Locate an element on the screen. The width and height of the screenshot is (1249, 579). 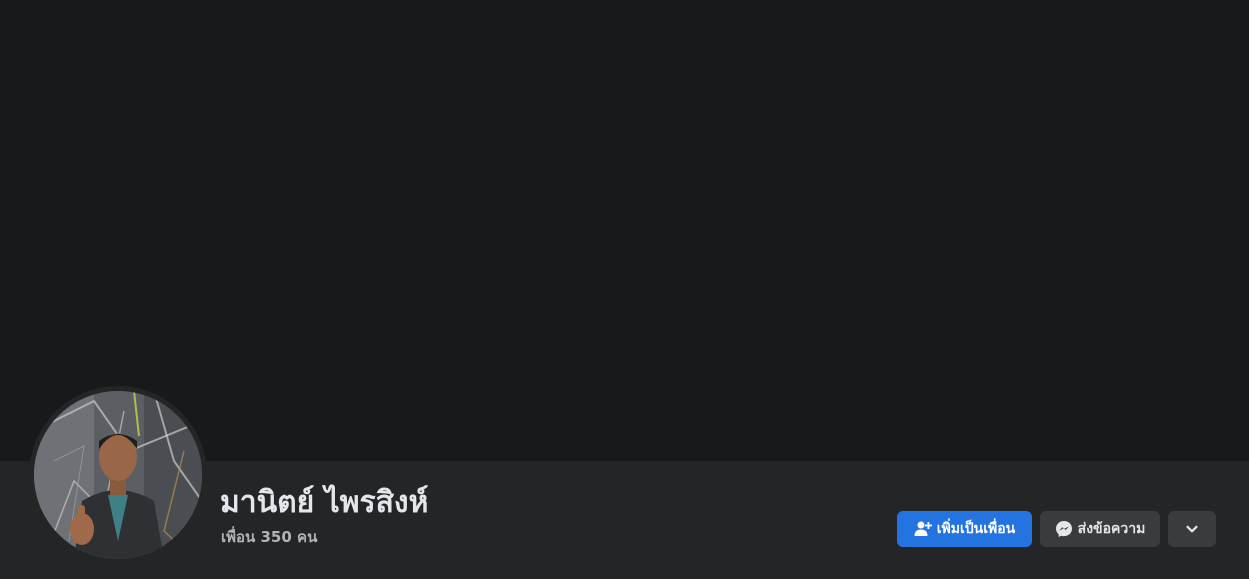
message-label: ส่งข้อความ is located at coordinates (1111, 529).